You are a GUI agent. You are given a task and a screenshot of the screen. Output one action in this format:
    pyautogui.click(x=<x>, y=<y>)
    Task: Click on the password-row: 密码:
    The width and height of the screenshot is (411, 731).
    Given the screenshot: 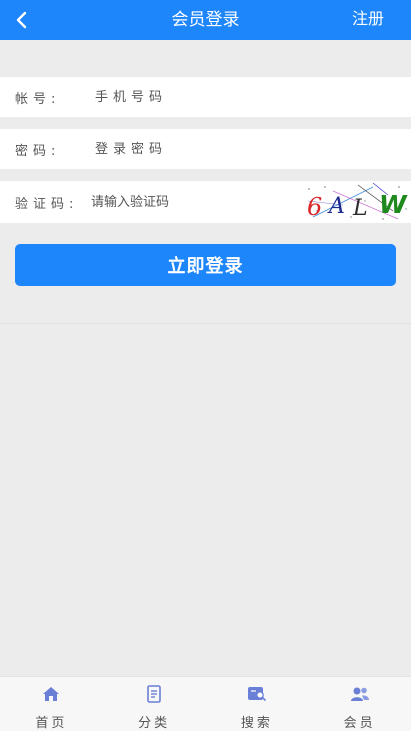 What is the action you would take?
    pyautogui.click(x=205, y=149)
    